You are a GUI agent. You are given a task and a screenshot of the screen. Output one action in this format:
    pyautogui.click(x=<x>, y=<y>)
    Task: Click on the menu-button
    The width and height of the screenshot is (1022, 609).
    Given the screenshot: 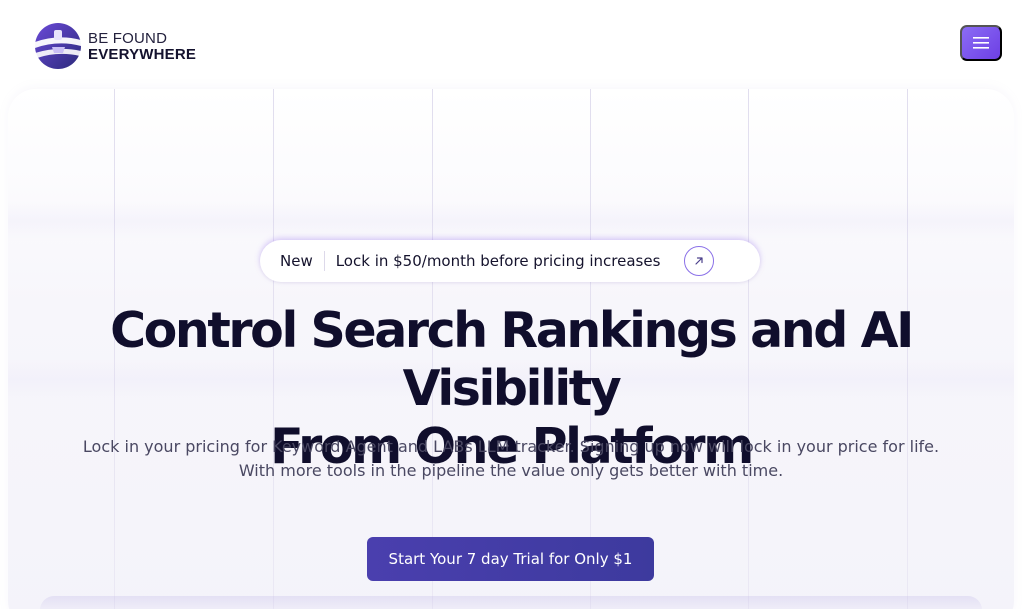 What is the action you would take?
    pyautogui.click(x=981, y=43)
    